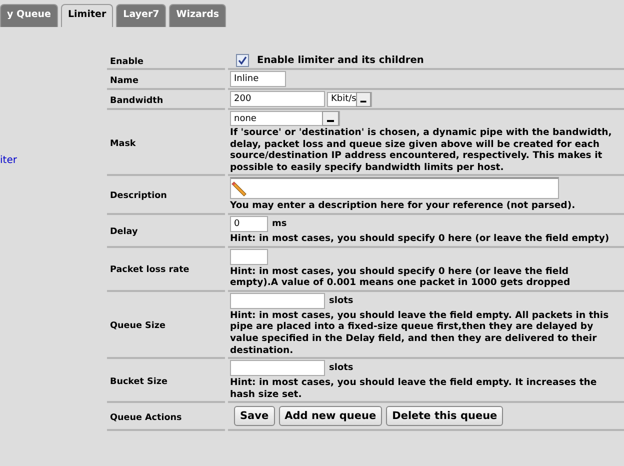  What do you see at coordinates (330, 416) in the screenshot?
I see `action-button: Add new queue` at bounding box center [330, 416].